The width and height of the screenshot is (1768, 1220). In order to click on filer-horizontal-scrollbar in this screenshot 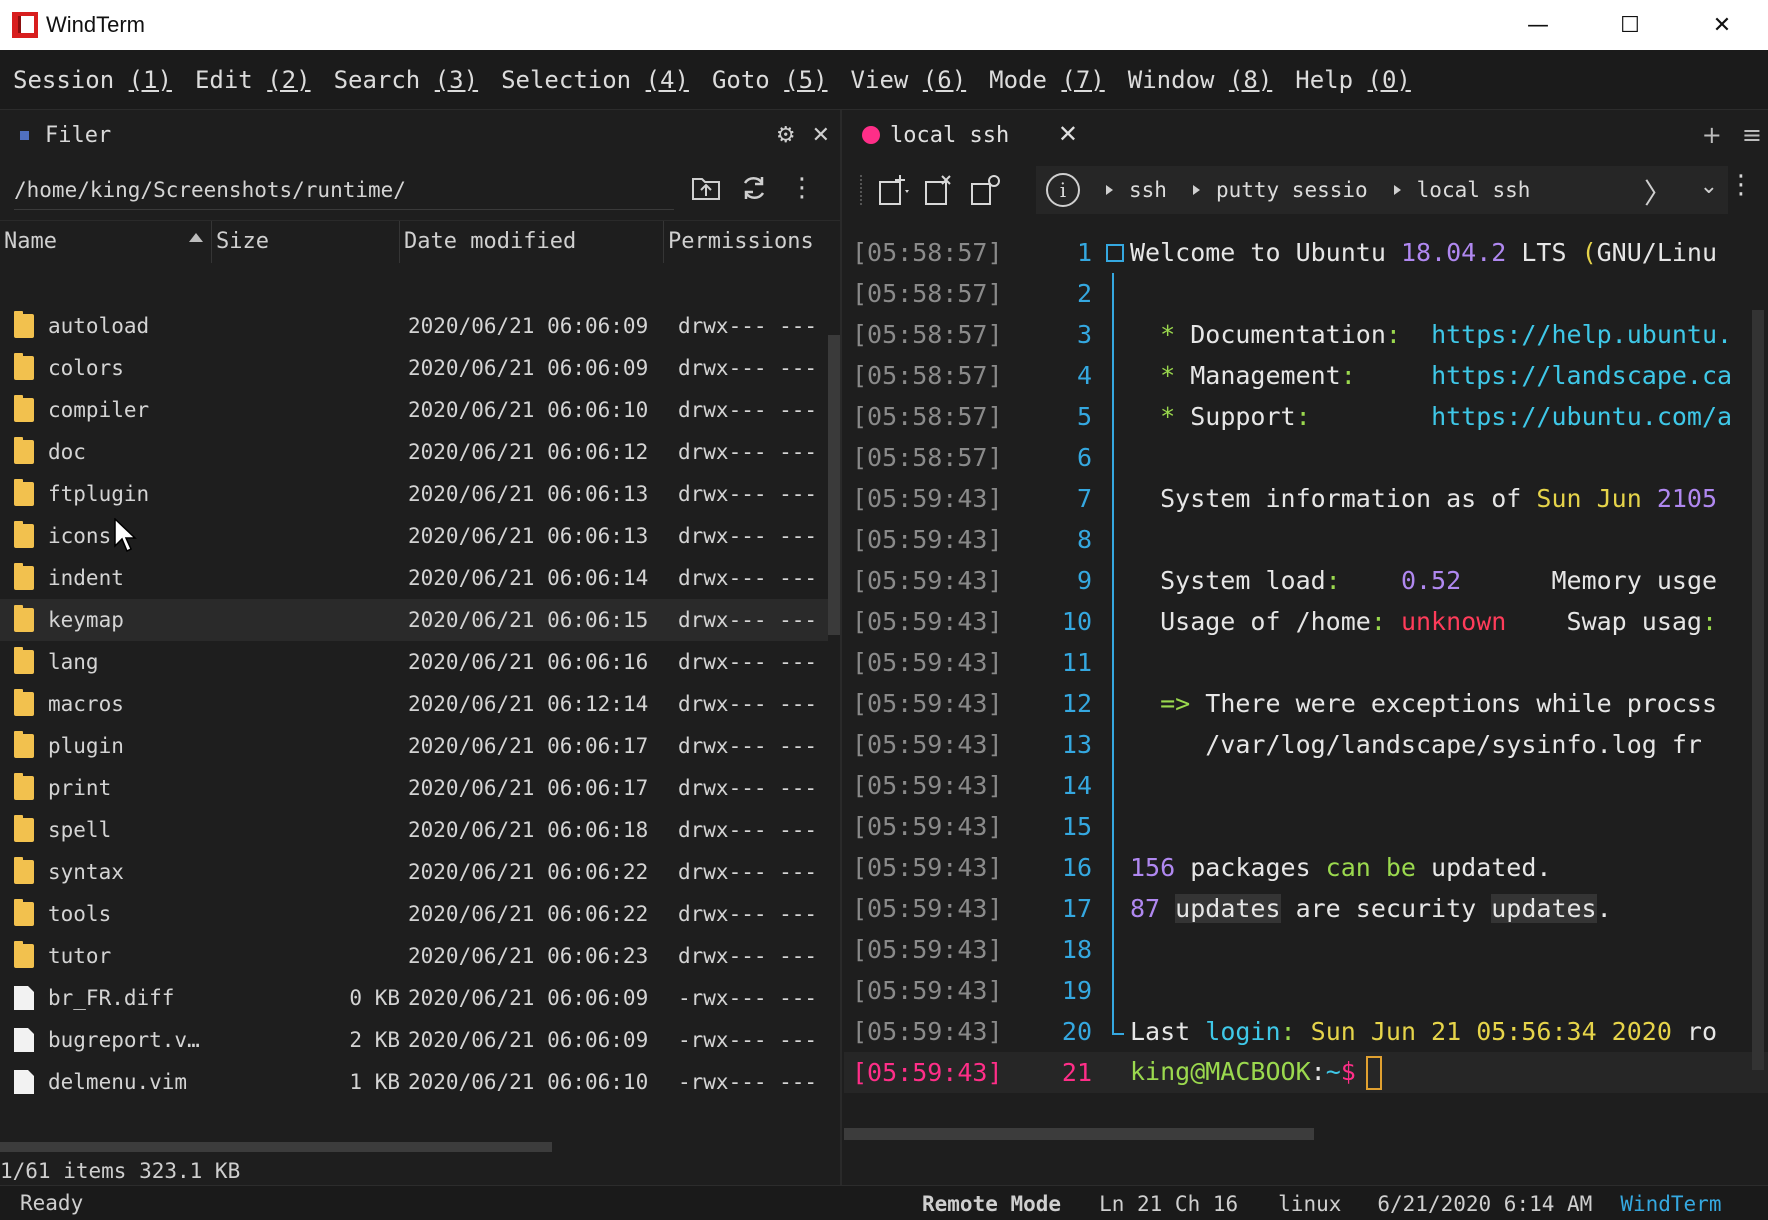, I will do `click(276, 1147)`.